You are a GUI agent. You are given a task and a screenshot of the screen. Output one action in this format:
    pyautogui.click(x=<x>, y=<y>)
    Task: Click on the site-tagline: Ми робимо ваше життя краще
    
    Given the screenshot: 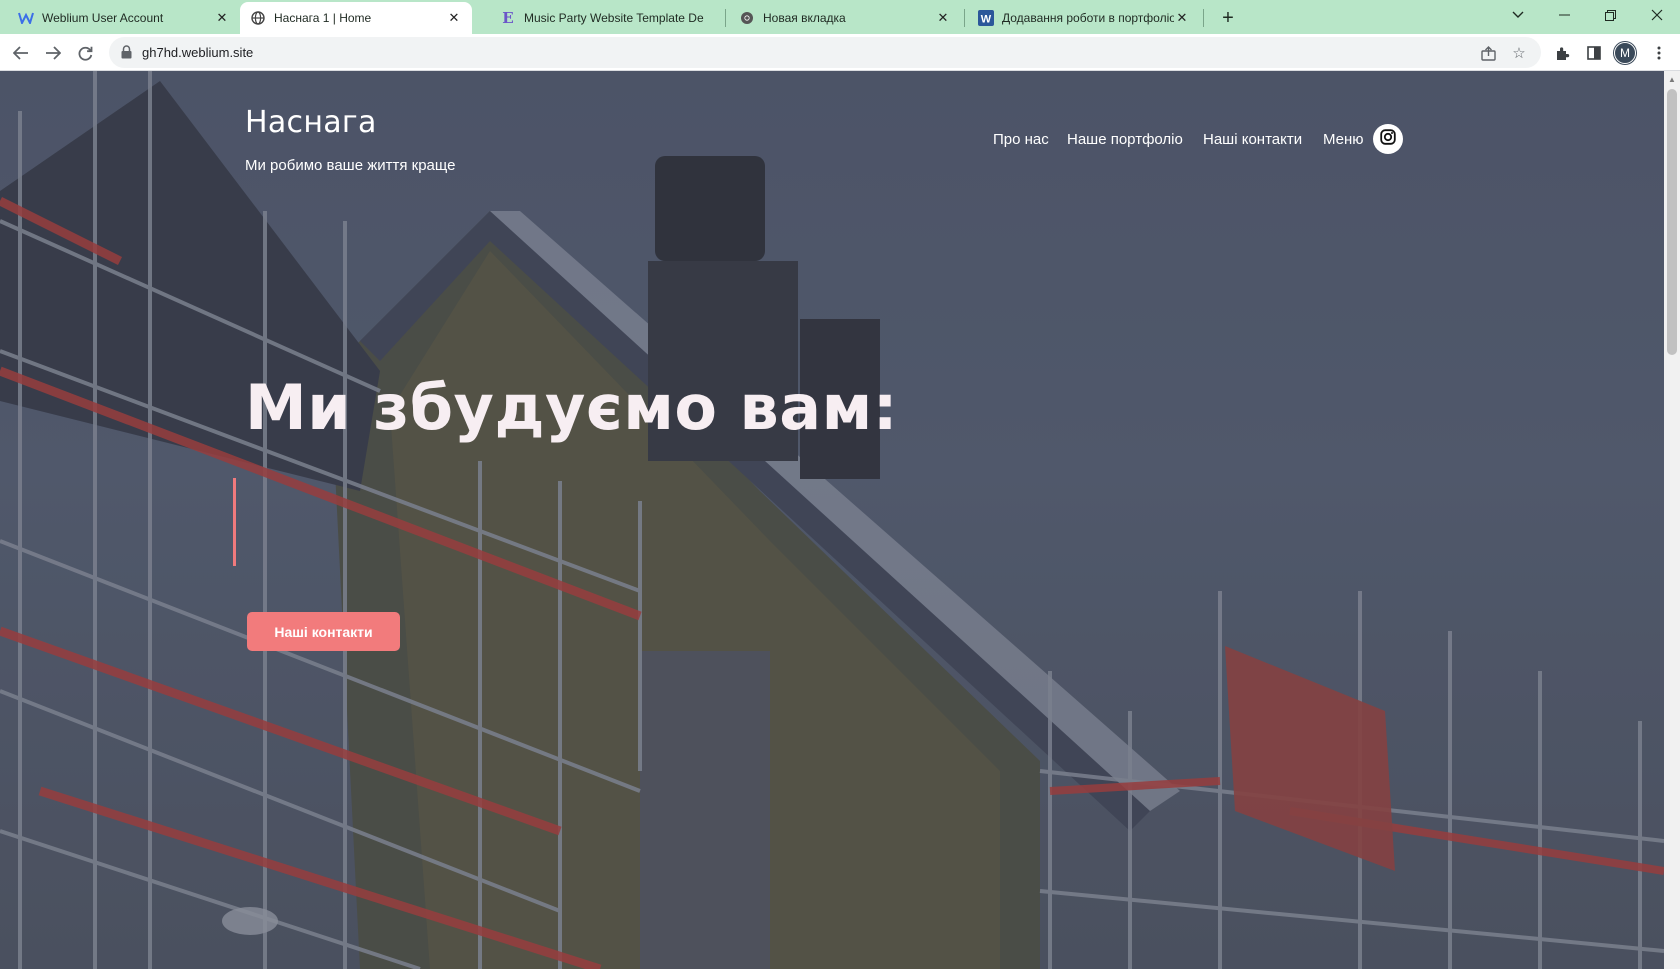 What is the action you would take?
    pyautogui.click(x=350, y=165)
    